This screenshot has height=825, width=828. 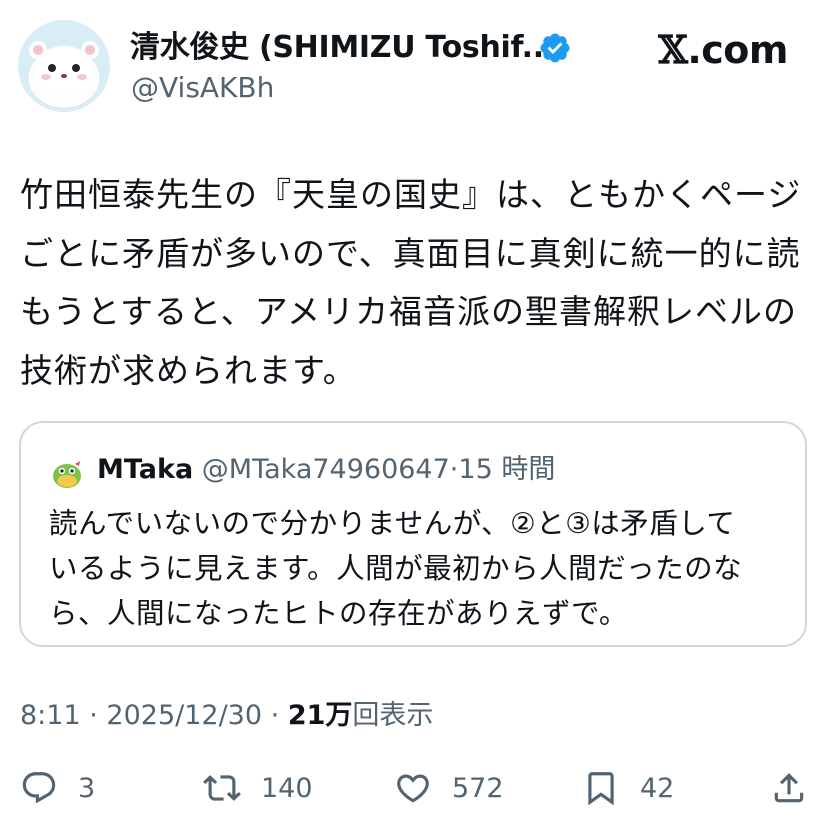 I want to click on like-button: 572, so click(x=449, y=788).